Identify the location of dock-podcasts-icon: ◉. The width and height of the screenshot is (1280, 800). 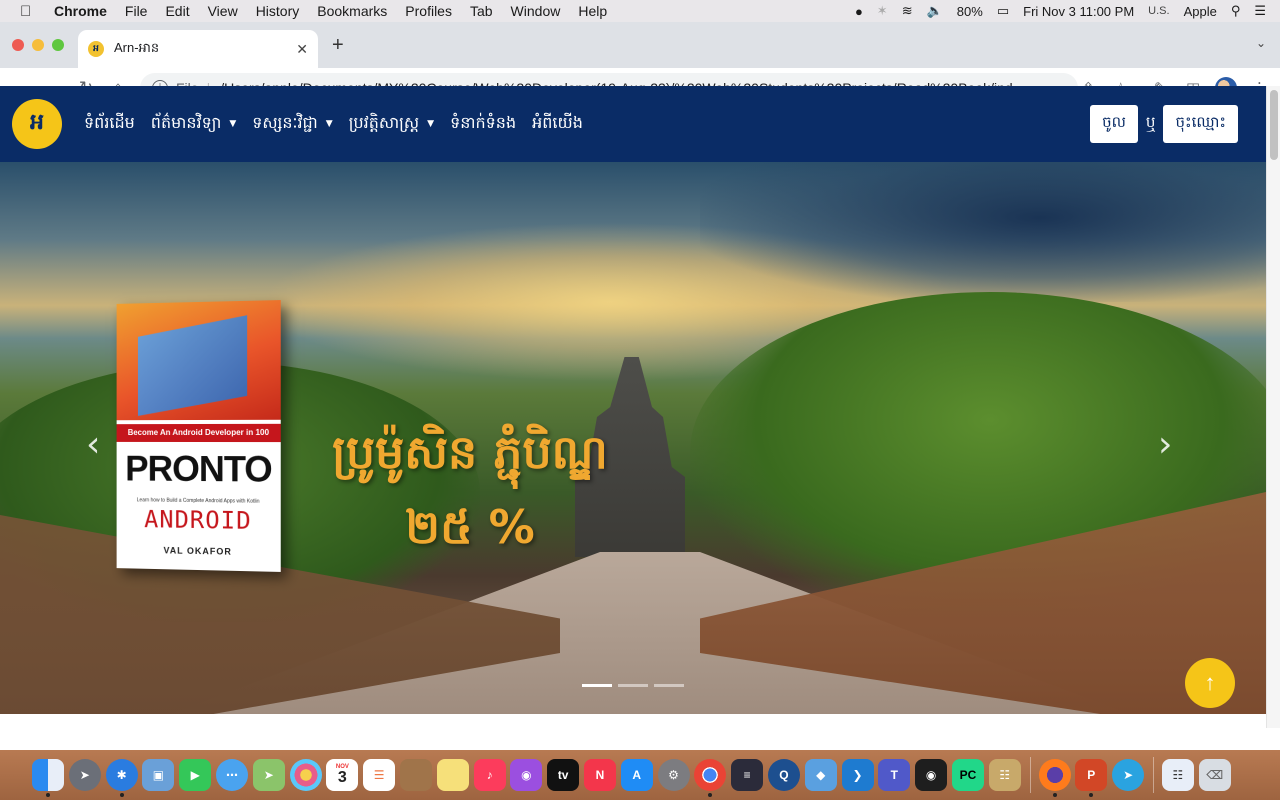
(526, 775).